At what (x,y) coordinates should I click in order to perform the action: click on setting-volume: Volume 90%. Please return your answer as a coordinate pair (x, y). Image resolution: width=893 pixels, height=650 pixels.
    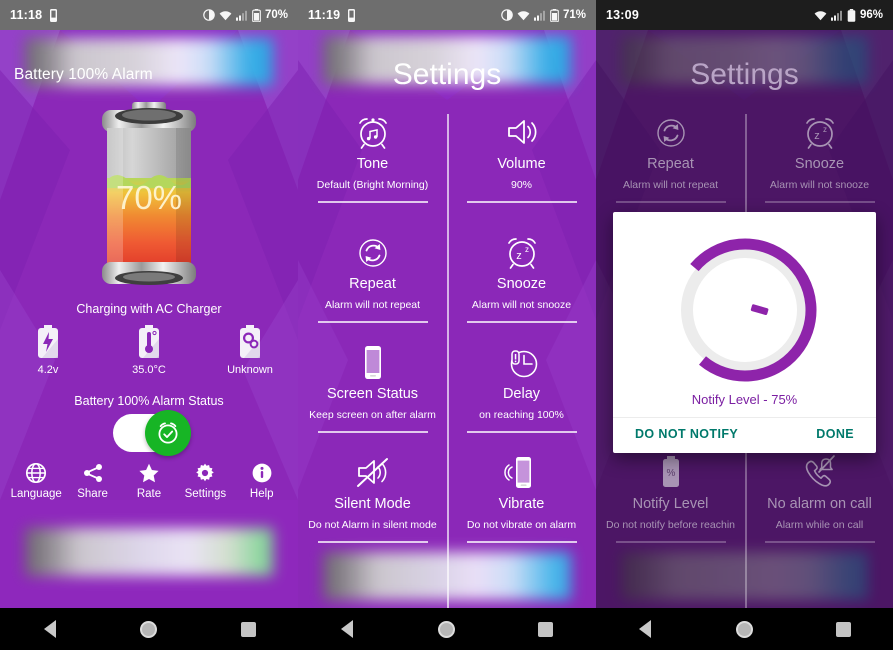
    Looking at the image, I should click on (521, 156).